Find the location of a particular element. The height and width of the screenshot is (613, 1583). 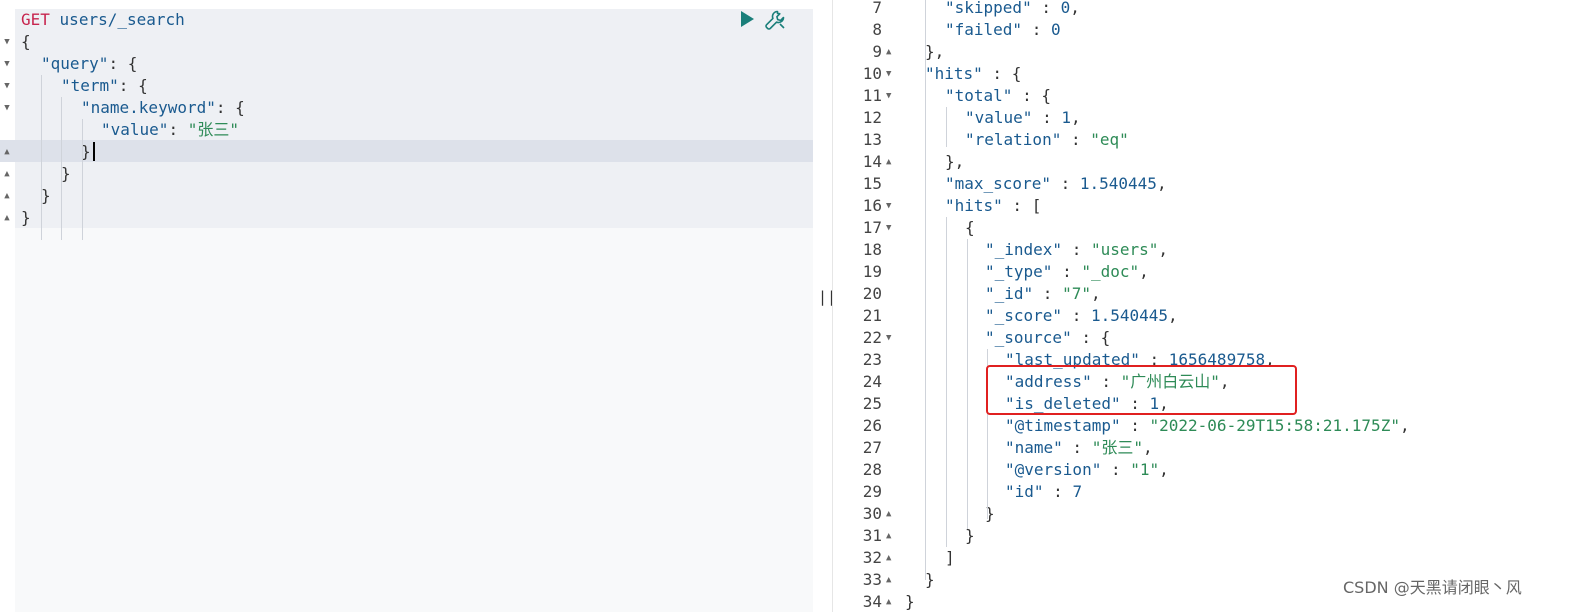

json-key: "@timestamp" is located at coordinates (1063, 425).